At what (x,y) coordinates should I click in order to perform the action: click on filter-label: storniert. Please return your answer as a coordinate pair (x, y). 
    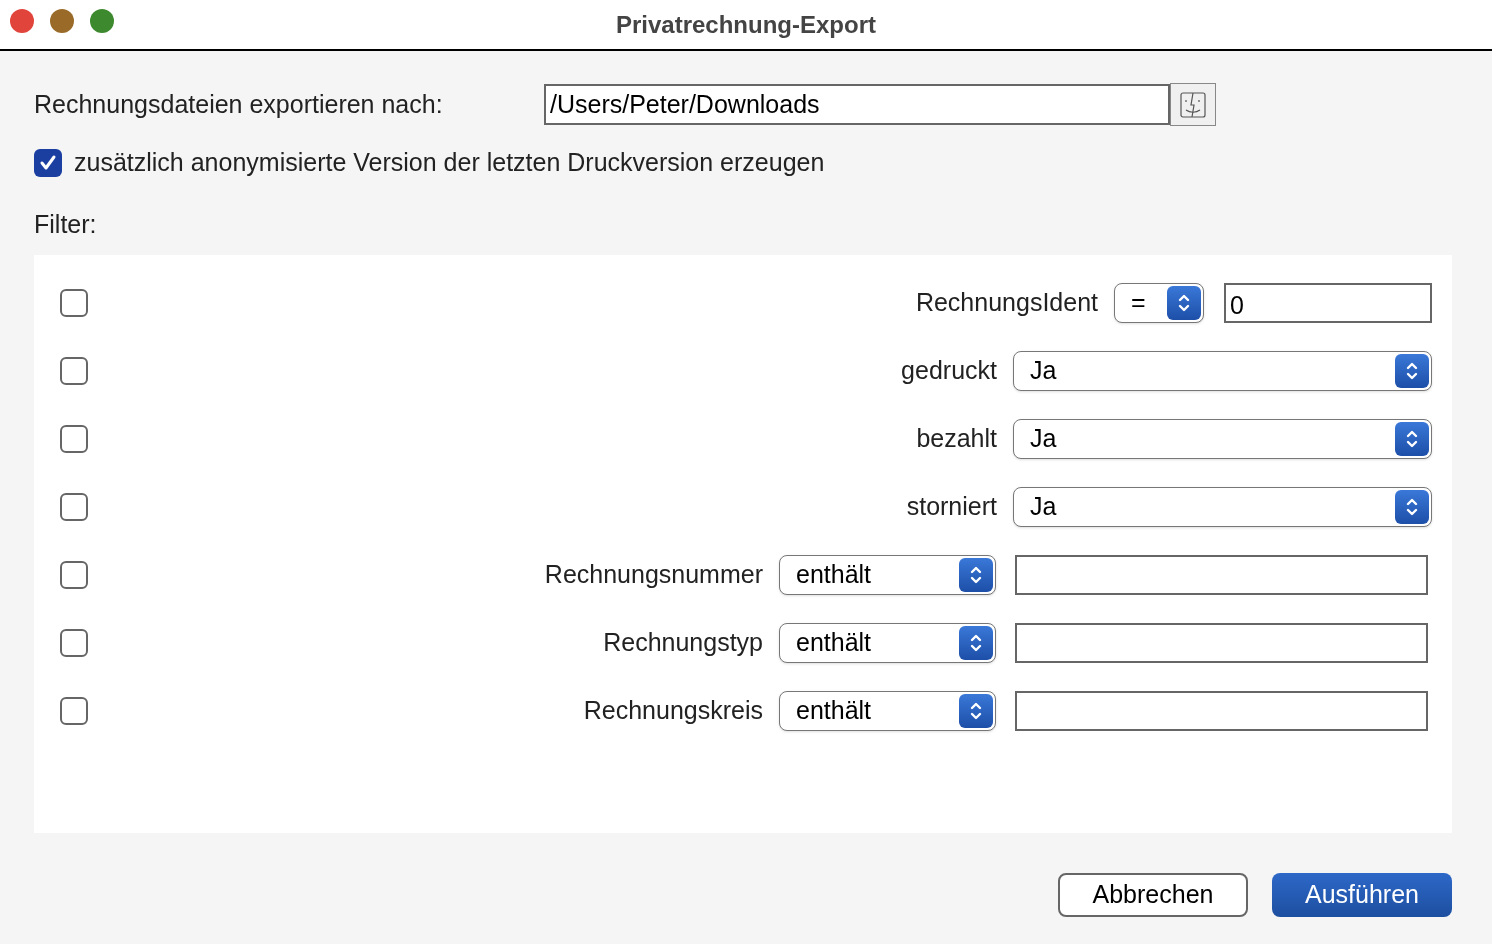
    Looking at the image, I should click on (951, 507).